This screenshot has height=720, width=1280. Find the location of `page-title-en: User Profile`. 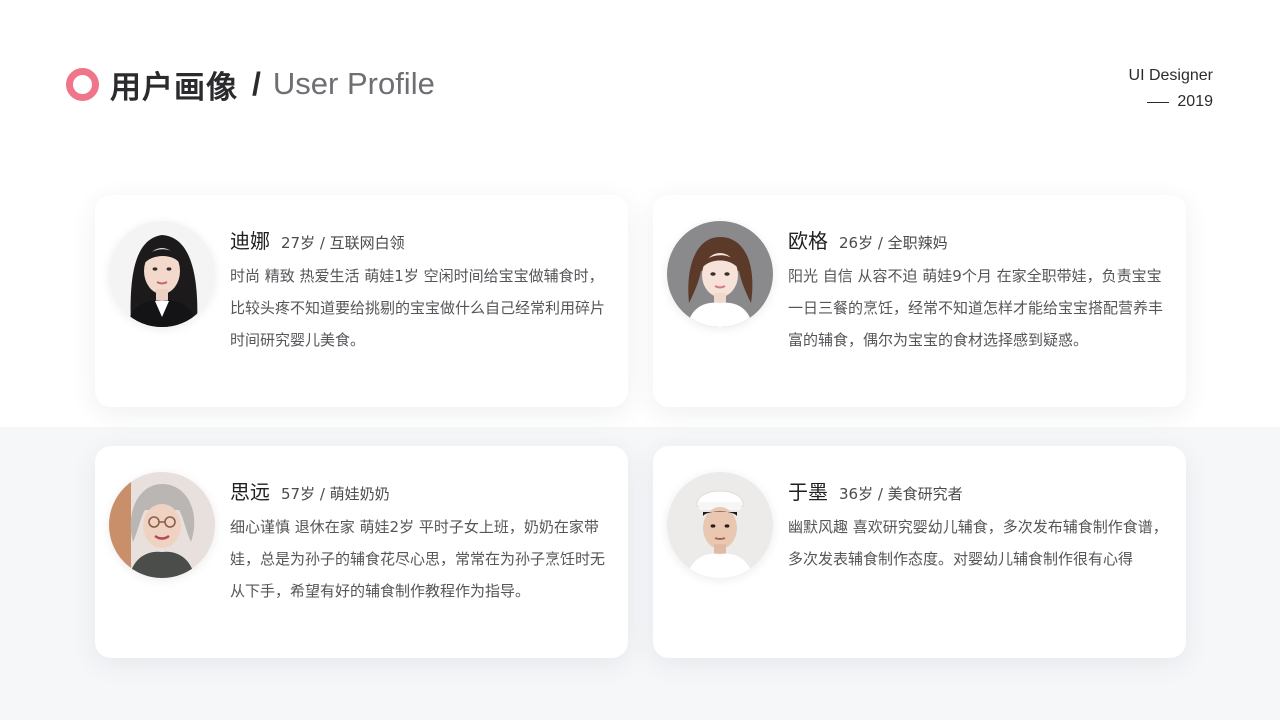

page-title-en: User Profile is located at coordinates (353, 83).